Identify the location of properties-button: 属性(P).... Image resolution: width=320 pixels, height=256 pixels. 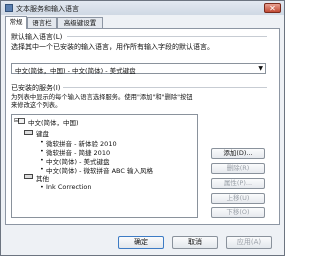
(238, 183).